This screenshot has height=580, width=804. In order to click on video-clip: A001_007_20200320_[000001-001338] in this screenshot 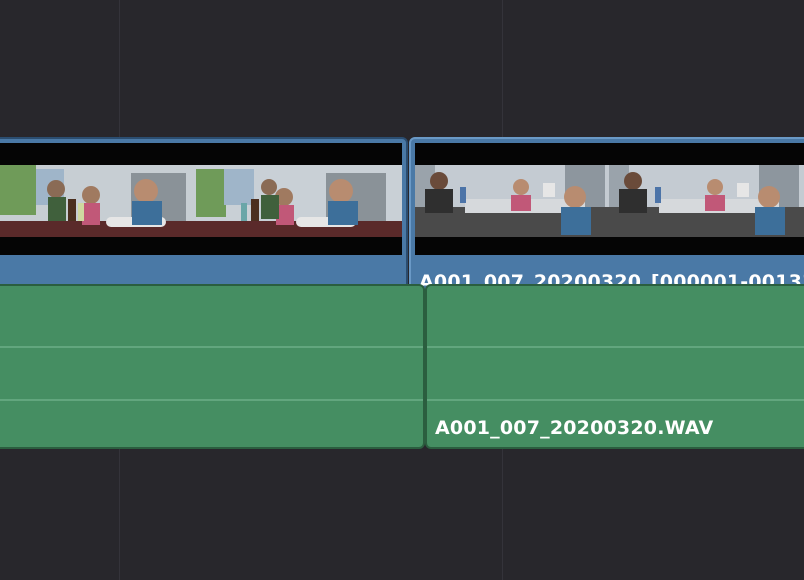, I will do `click(606, 220)`.